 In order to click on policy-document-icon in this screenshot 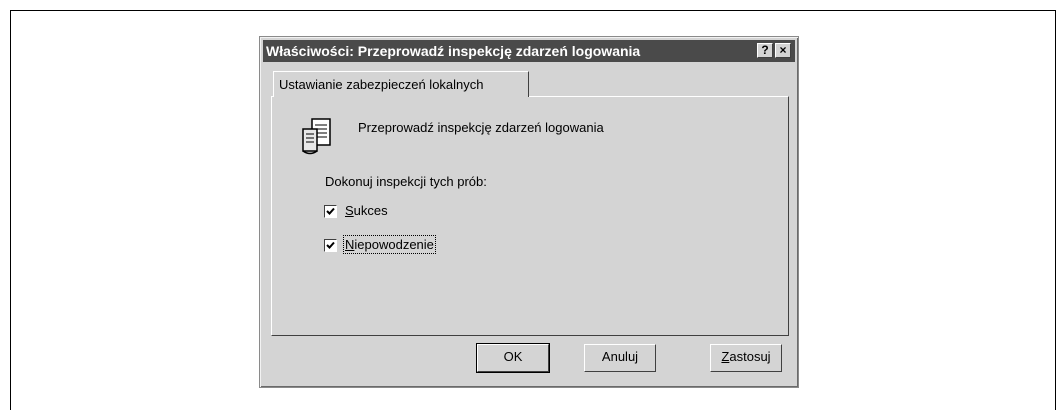, I will do `click(316, 136)`.